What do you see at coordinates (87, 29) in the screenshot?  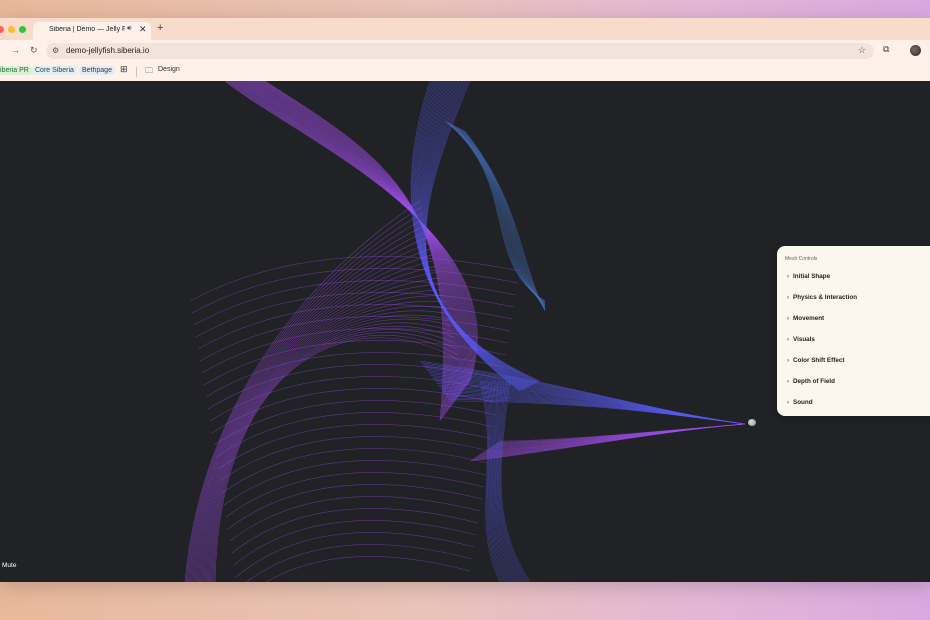 I see `tab-title: Siberia | Demo — Jelly Fish` at bounding box center [87, 29].